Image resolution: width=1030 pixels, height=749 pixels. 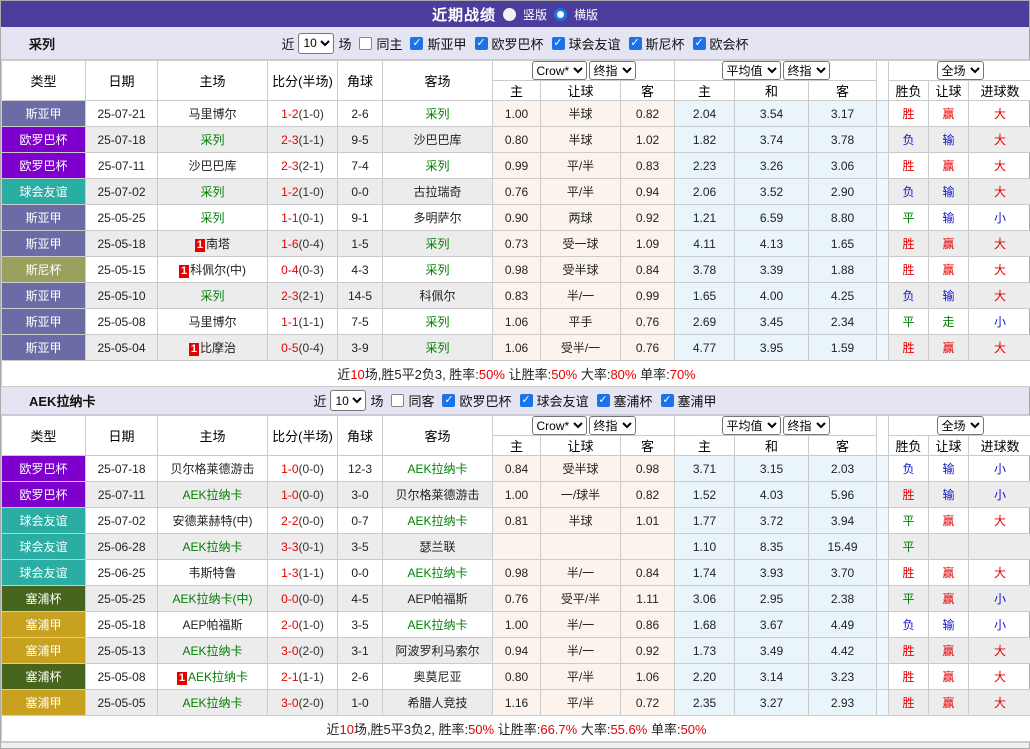 What do you see at coordinates (360, 677) in the screenshot?
I see `corner-cell: 2-6` at bounding box center [360, 677].